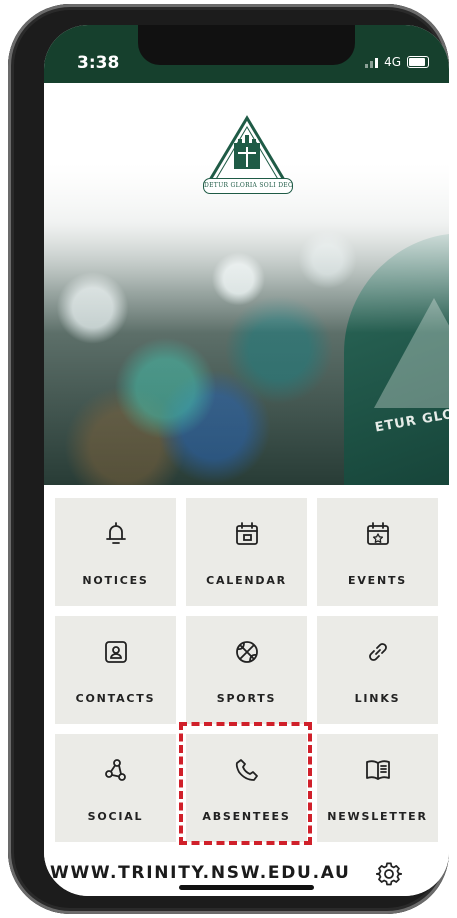 The height and width of the screenshot is (918, 457). Describe the element at coordinates (98, 63) in the screenshot. I see `status-time: 3:38` at that location.